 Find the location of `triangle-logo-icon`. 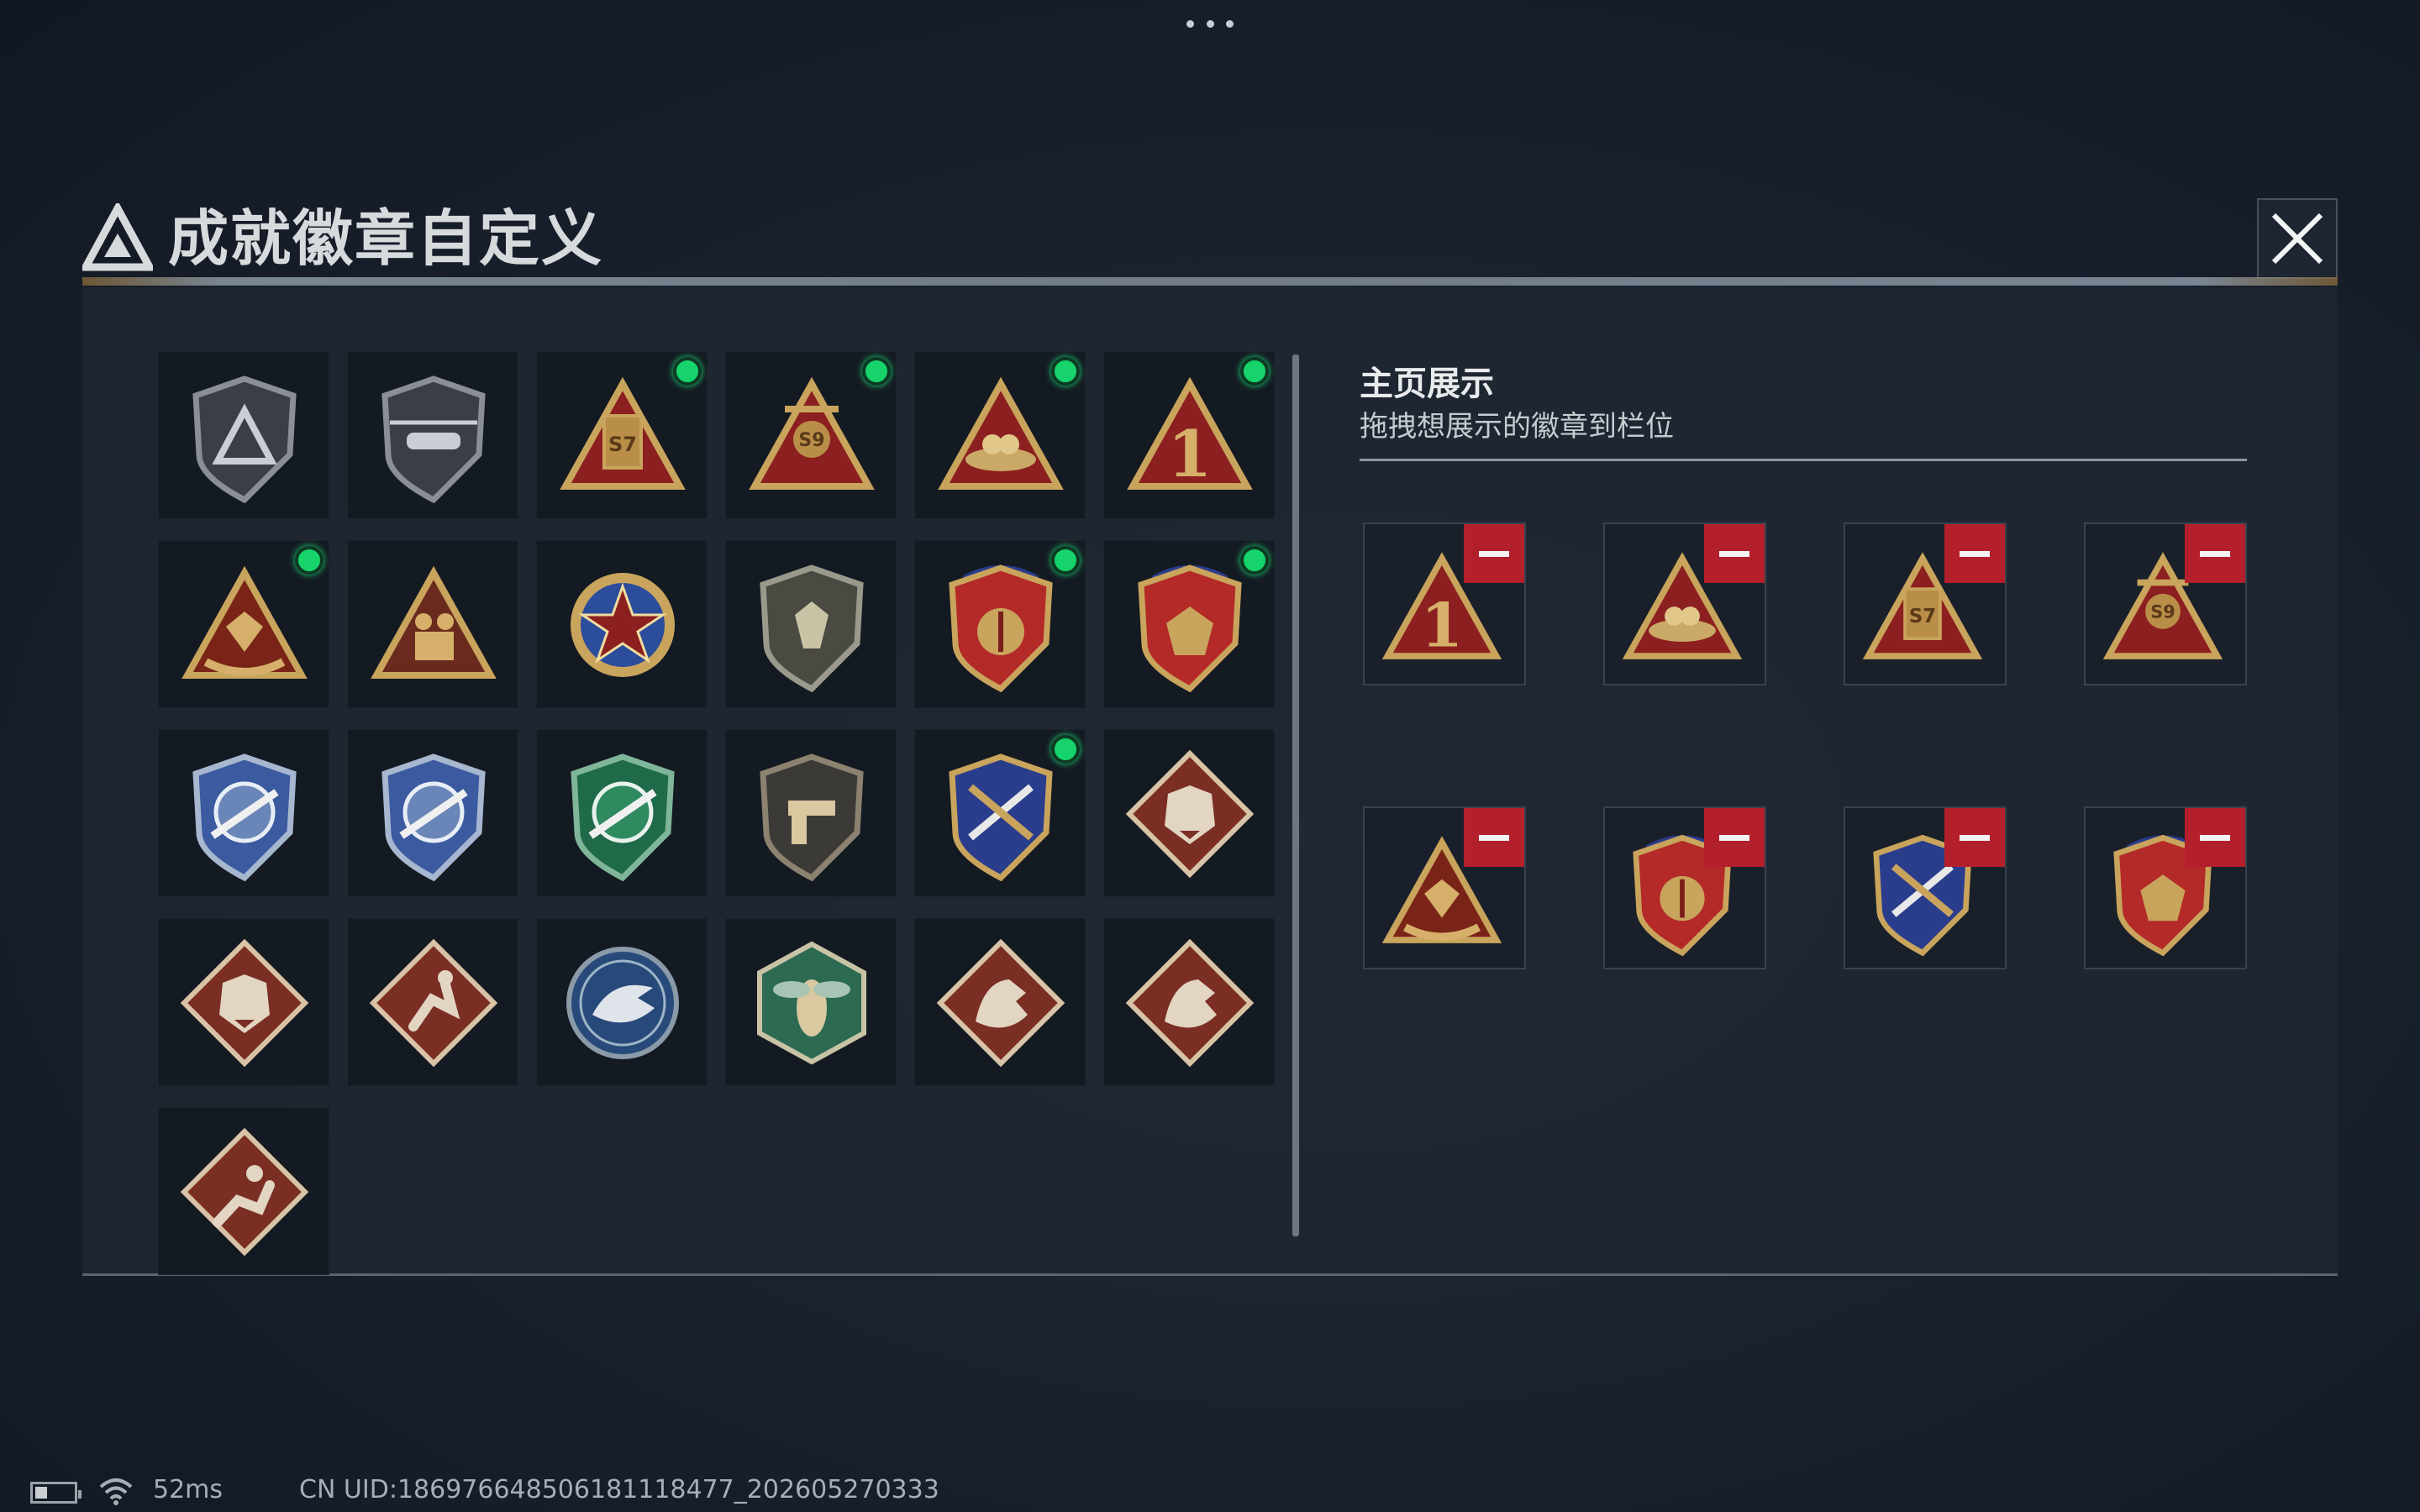

triangle-logo-icon is located at coordinates (117, 237).